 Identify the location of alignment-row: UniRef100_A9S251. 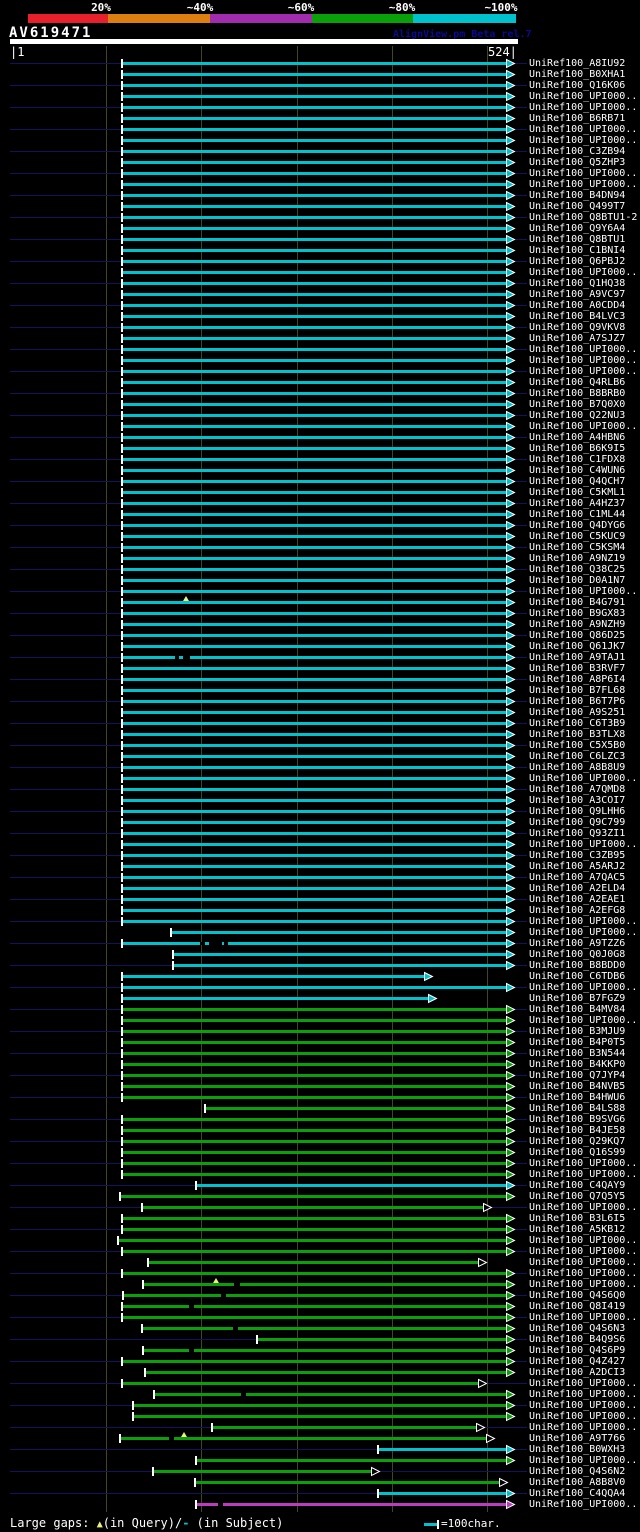
(320, 712).